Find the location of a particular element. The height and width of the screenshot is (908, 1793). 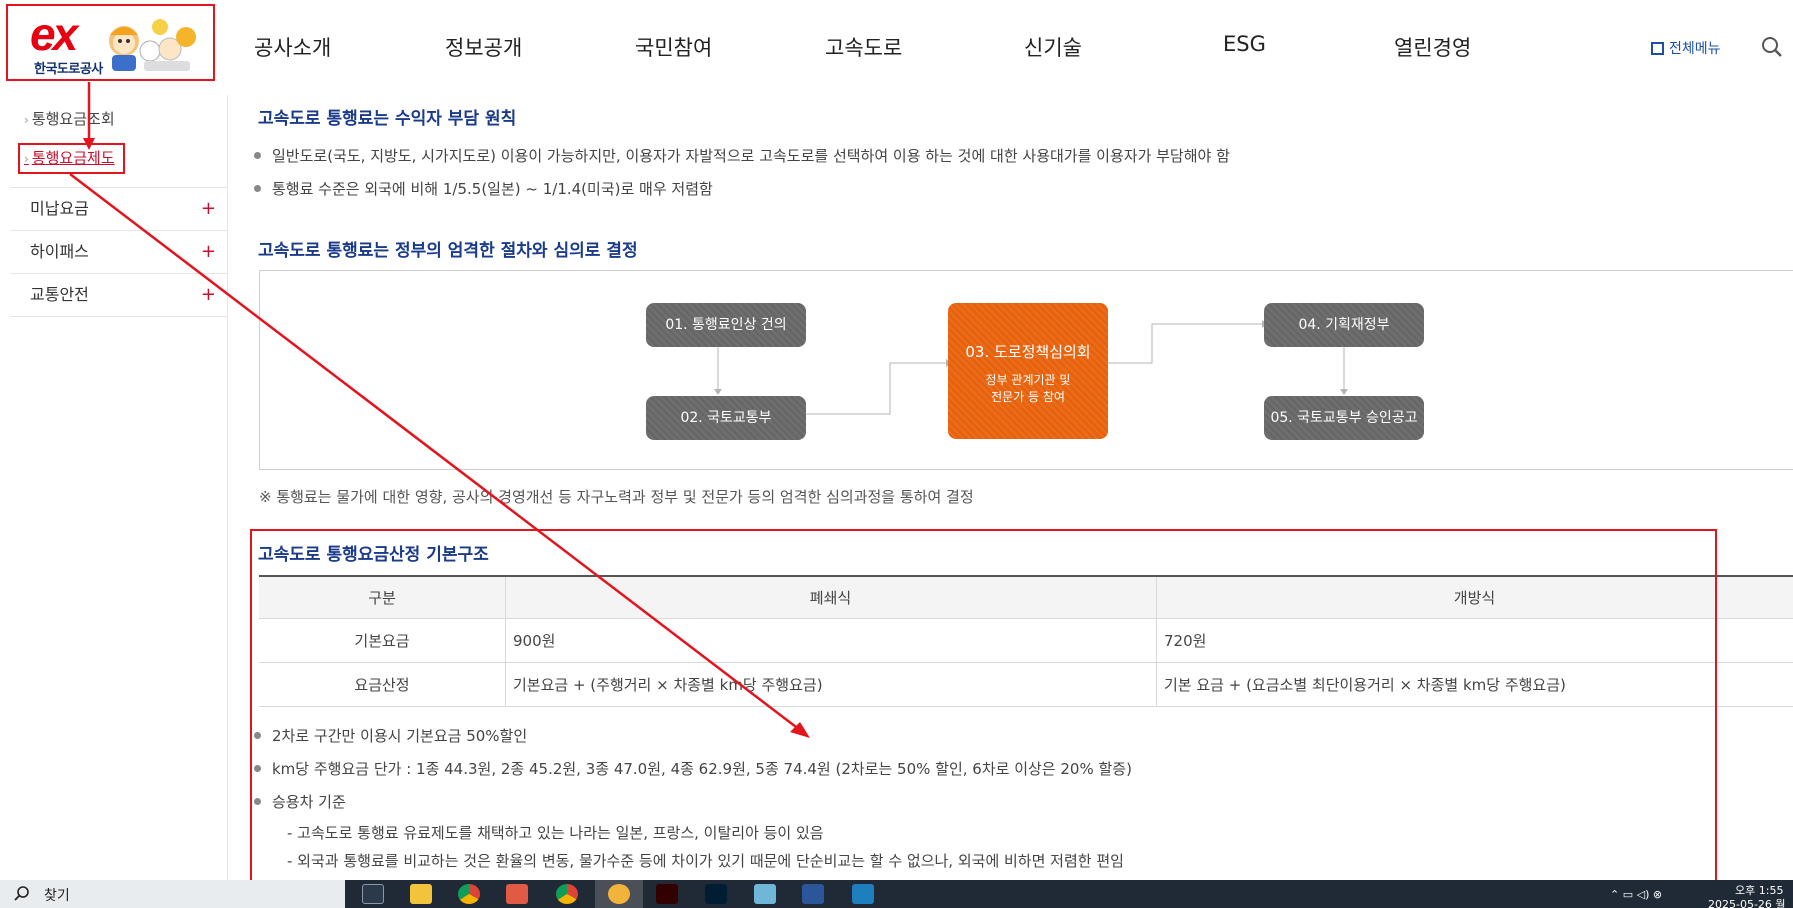

photoshop-icon is located at coordinates (716, 894).